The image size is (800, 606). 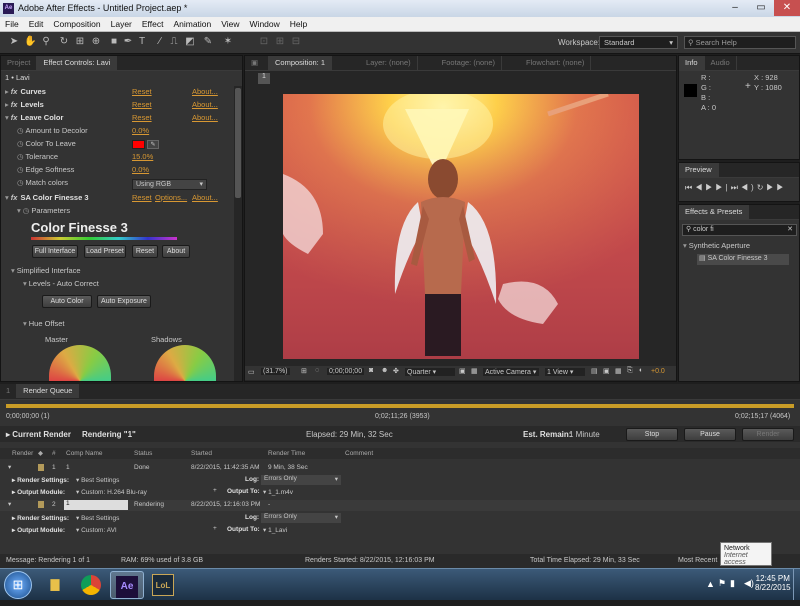 What do you see at coordinates (190, 42) in the screenshot?
I see `eraser-tool-icon: ◩` at bounding box center [190, 42].